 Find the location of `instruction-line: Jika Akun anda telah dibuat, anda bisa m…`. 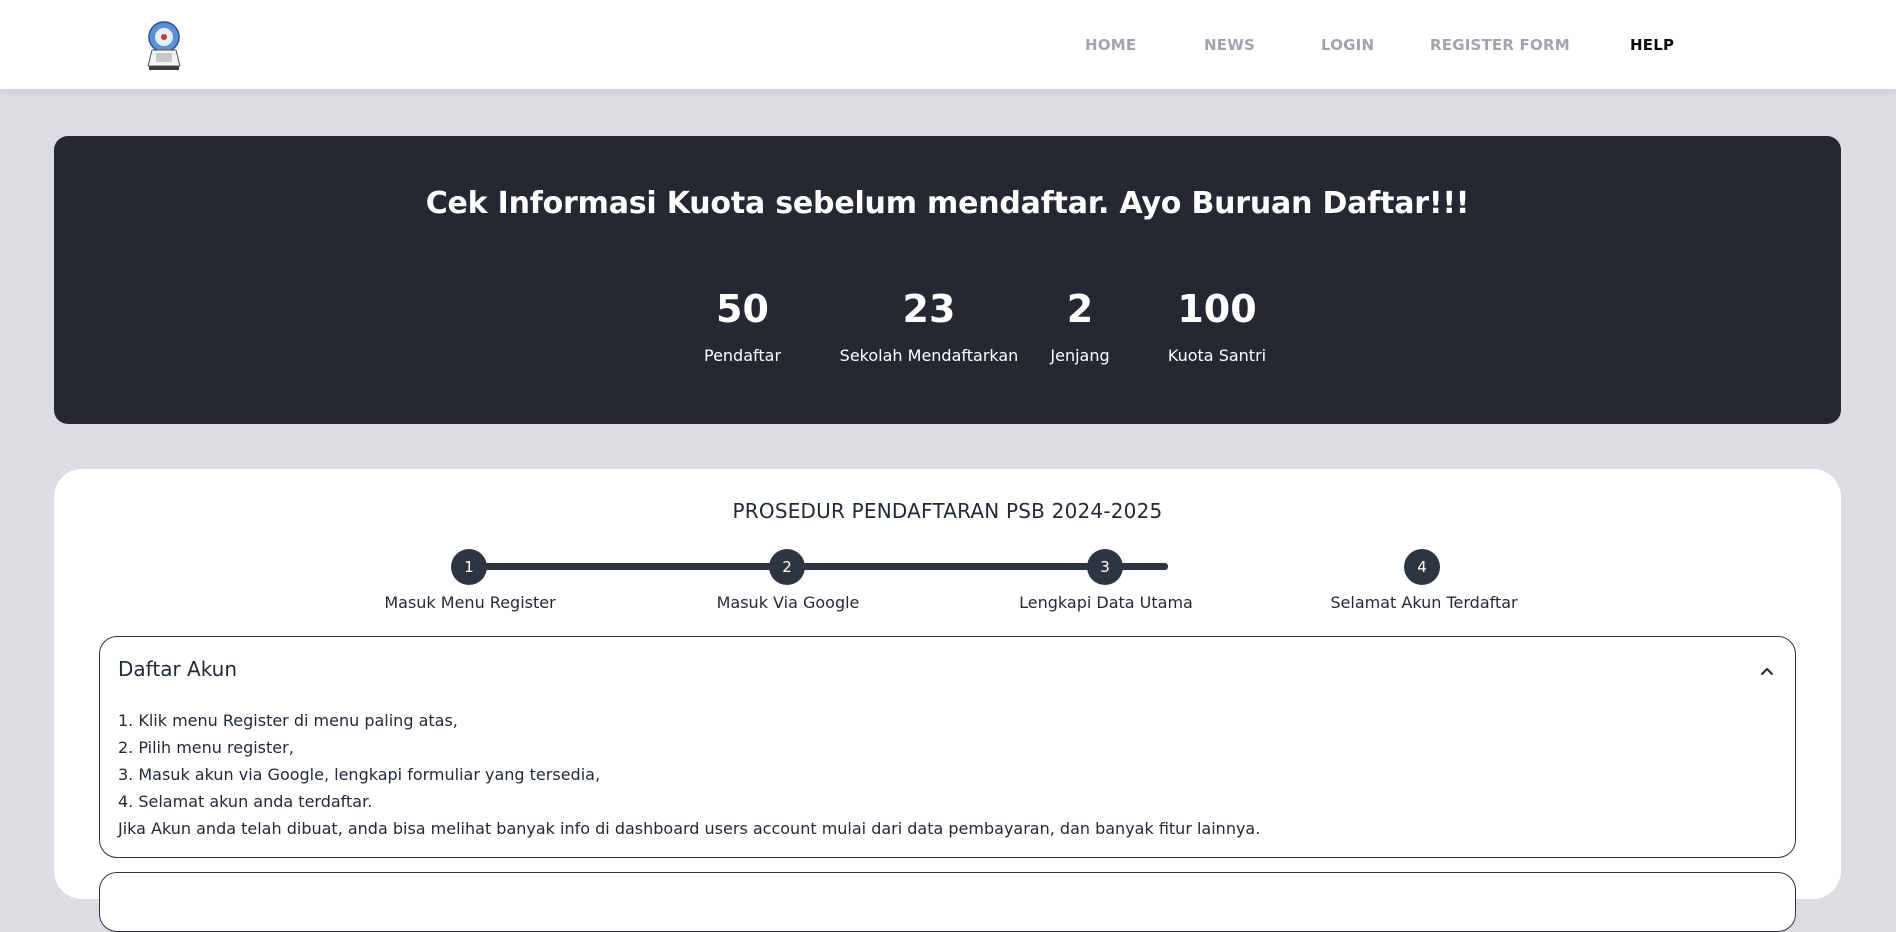

instruction-line: Jika Akun anda telah dibuat, anda bisa m… is located at coordinates (689, 828).